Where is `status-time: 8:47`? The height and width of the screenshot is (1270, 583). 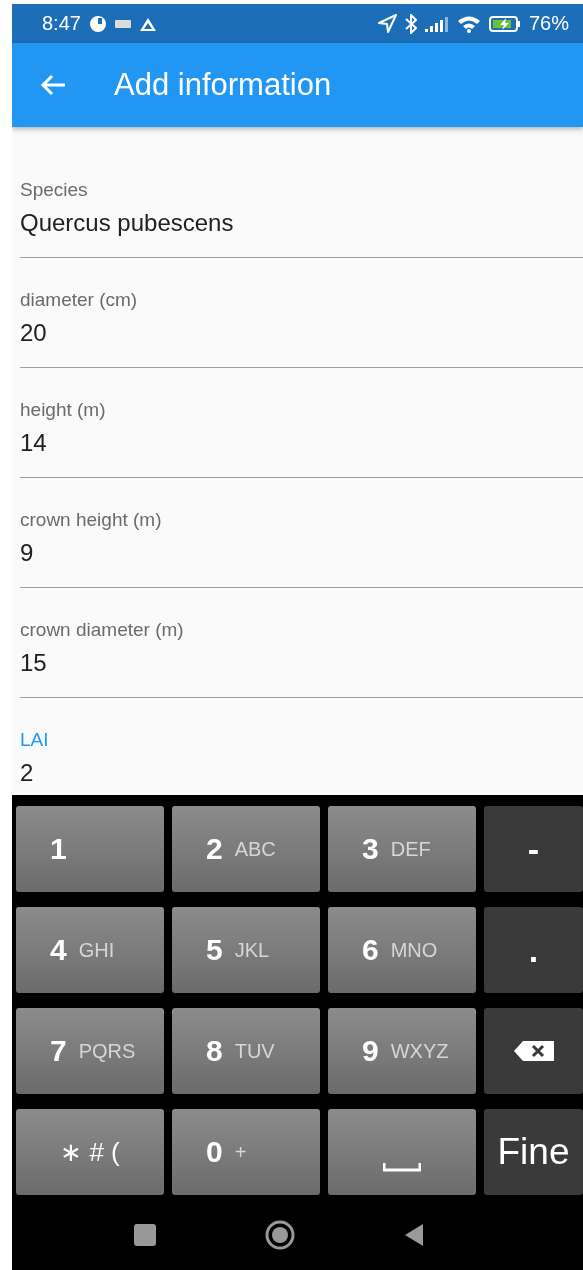 status-time: 8:47 is located at coordinates (61, 23).